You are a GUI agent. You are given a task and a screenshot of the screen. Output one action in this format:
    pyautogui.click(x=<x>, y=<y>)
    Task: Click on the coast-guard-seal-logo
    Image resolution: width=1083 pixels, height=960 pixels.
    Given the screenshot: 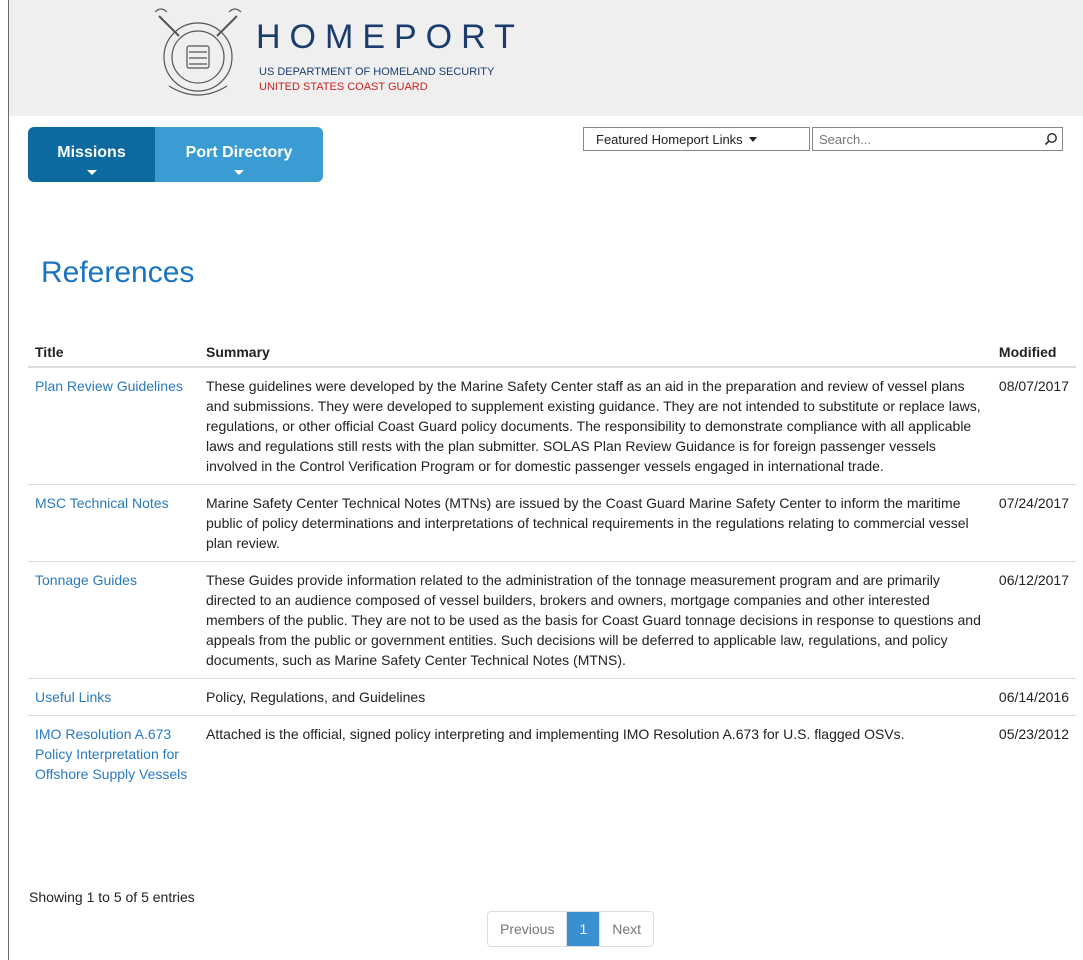 What is the action you would take?
    pyautogui.click(x=198, y=52)
    